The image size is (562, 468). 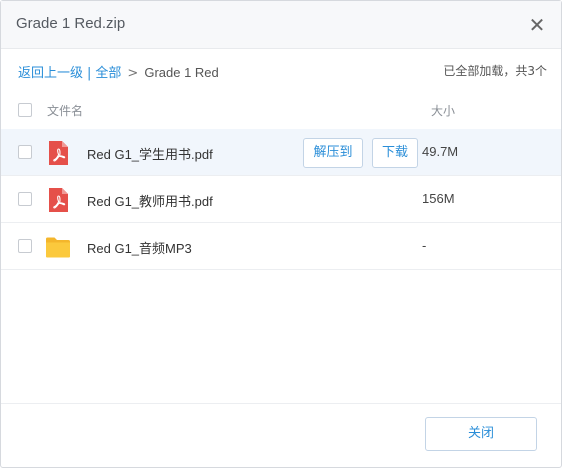 I want to click on dialog-footer: 关闭, so click(x=281, y=435).